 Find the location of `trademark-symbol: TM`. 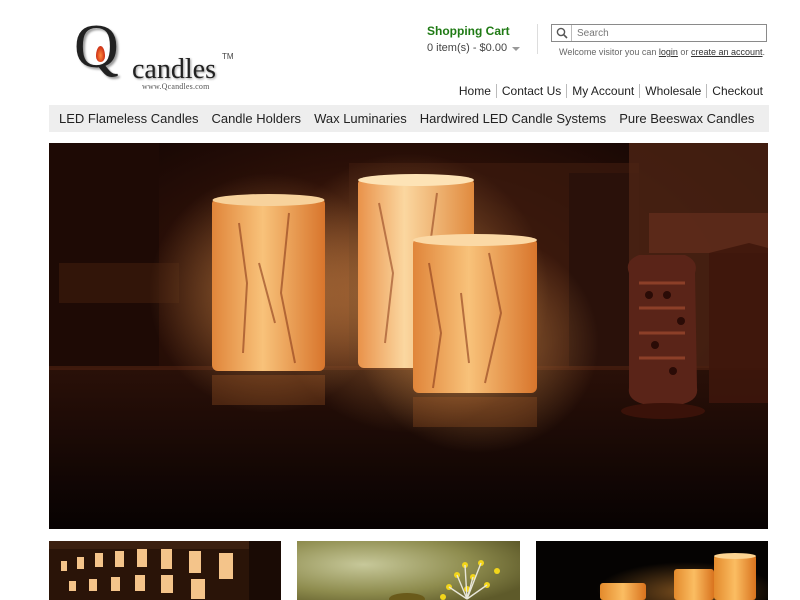

trademark-symbol: TM is located at coordinates (228, 56).